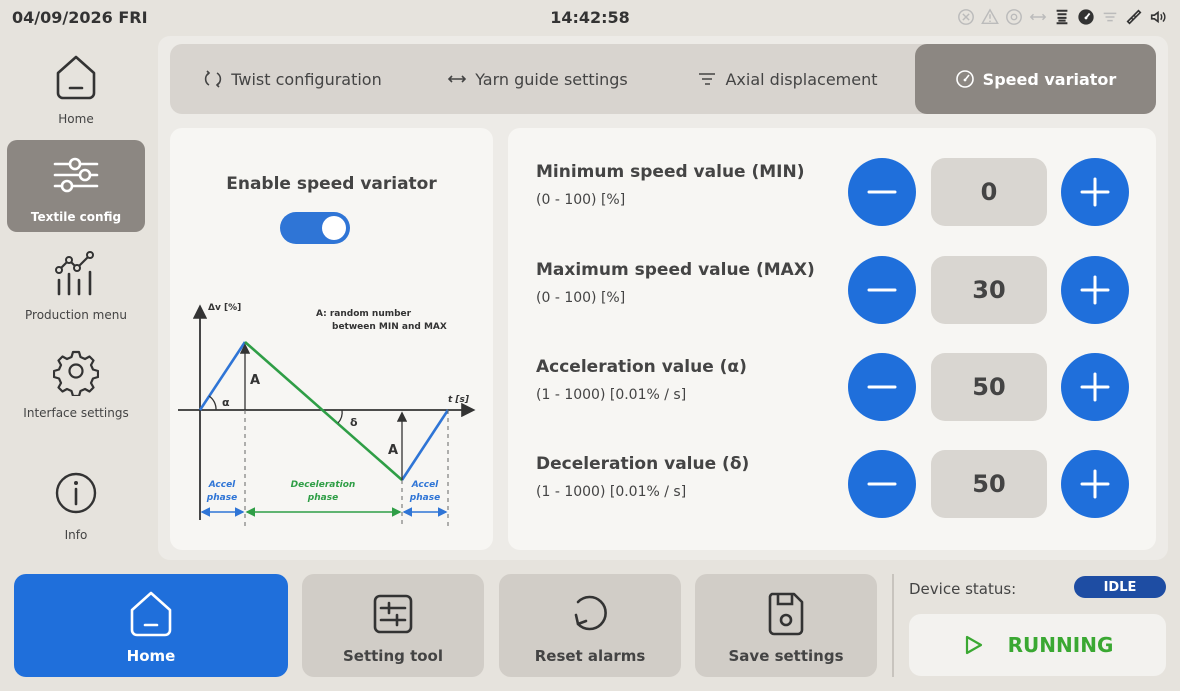 The width and height of the screenshot is (1180, 691). What do you see at coordinates (76, 217) in the screenshot?
I see `sidebar-item-label: Textile config` at bounding box center [76, 217].